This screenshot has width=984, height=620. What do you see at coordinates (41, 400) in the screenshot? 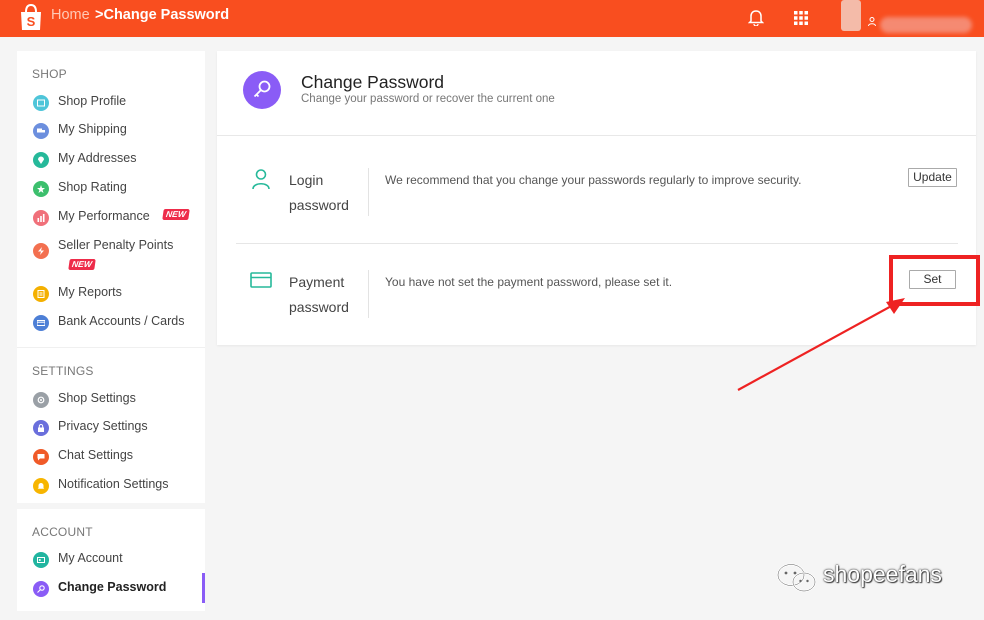
I see `gear-icon` at bounding box center [41, 400].